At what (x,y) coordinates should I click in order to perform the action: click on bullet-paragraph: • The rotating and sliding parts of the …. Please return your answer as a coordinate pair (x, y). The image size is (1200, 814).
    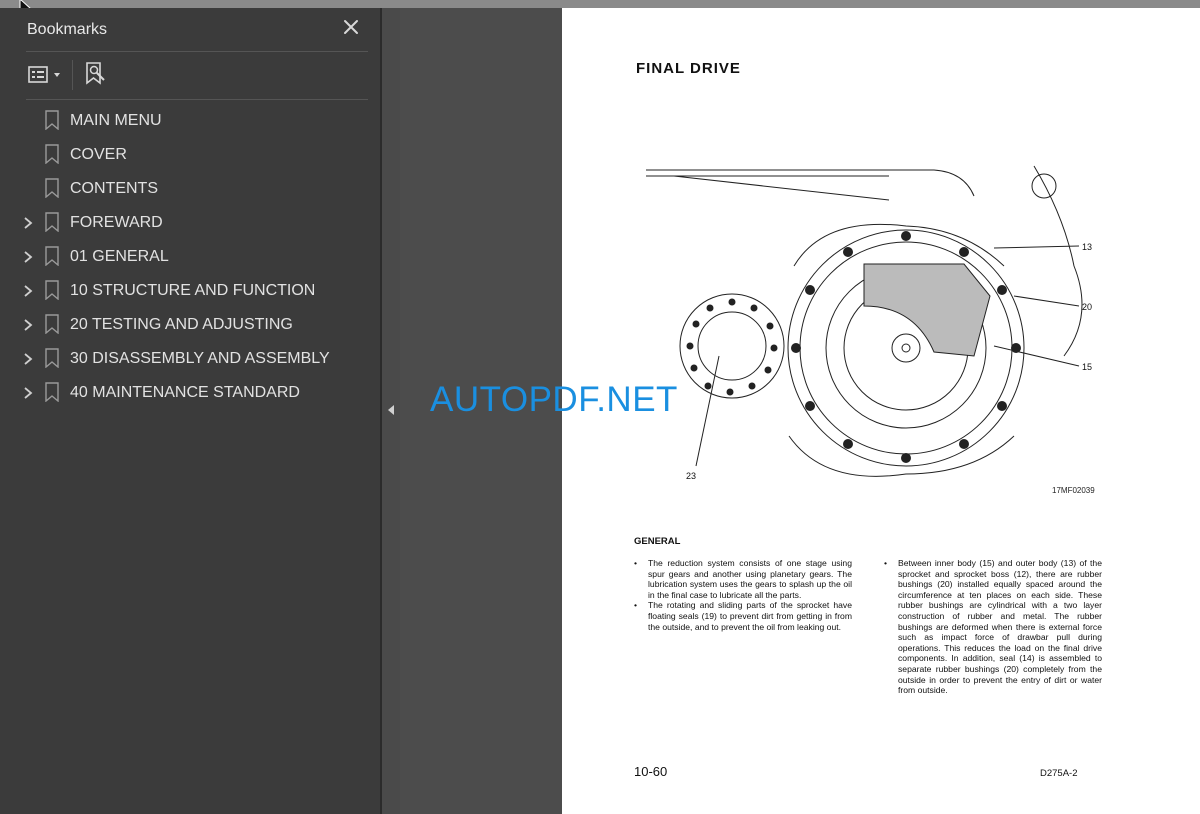
    Looking at the image, I should click on (743, 616).